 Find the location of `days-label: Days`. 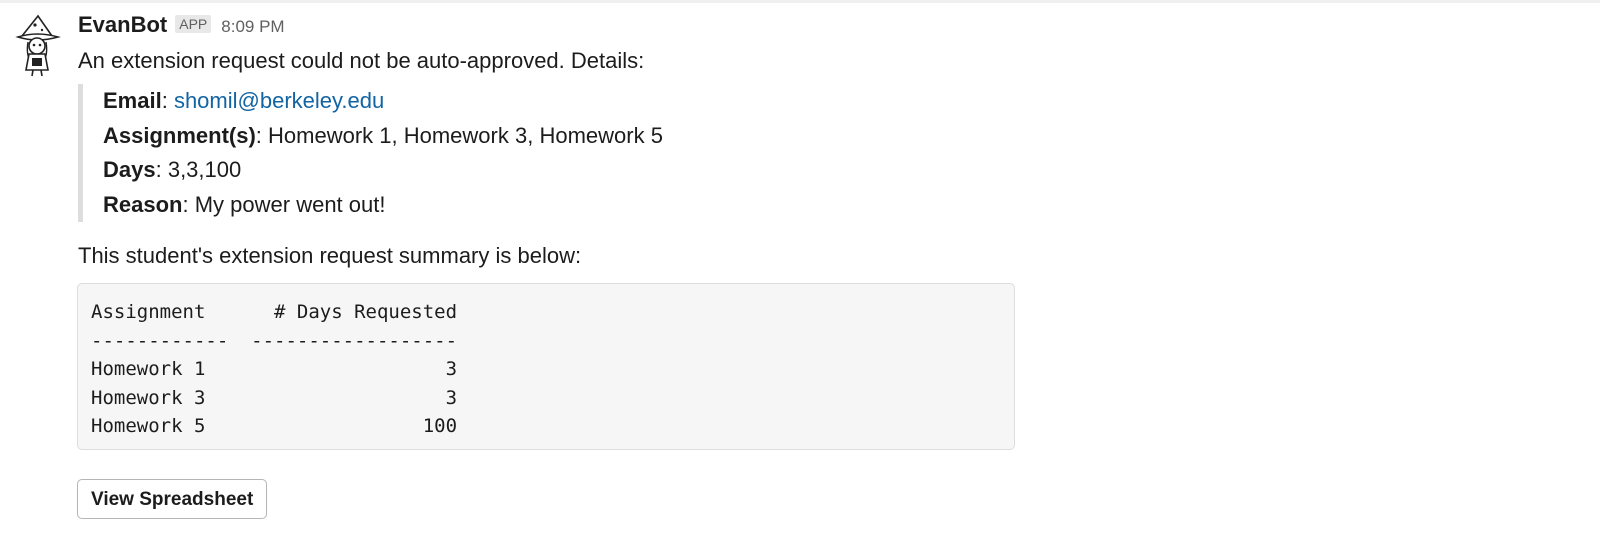

days-label: Days is located at coordinates (129, 169).